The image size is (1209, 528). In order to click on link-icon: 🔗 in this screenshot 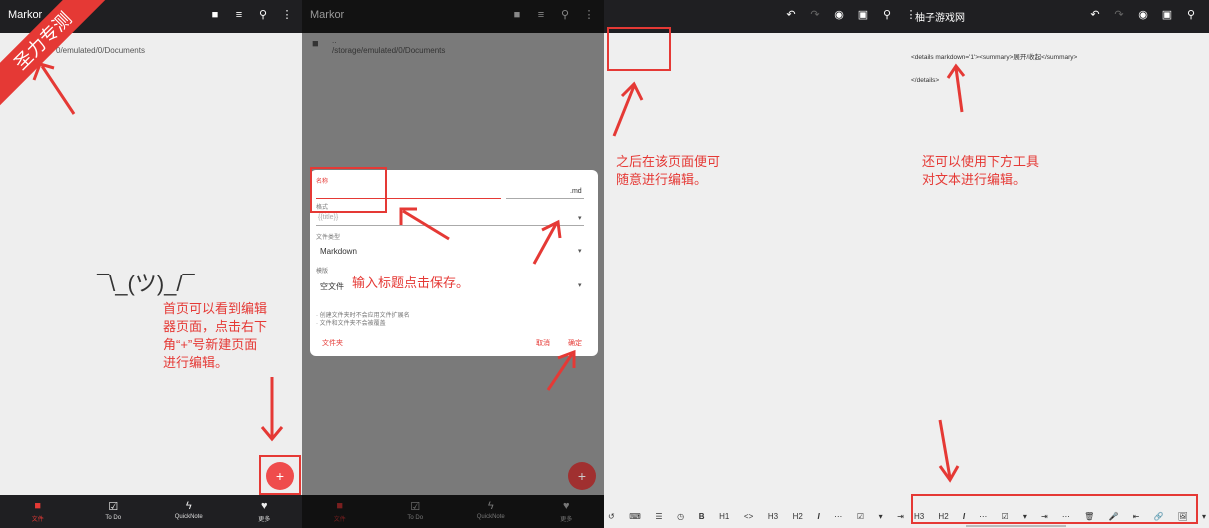, I will do `click(1158, 516)`.